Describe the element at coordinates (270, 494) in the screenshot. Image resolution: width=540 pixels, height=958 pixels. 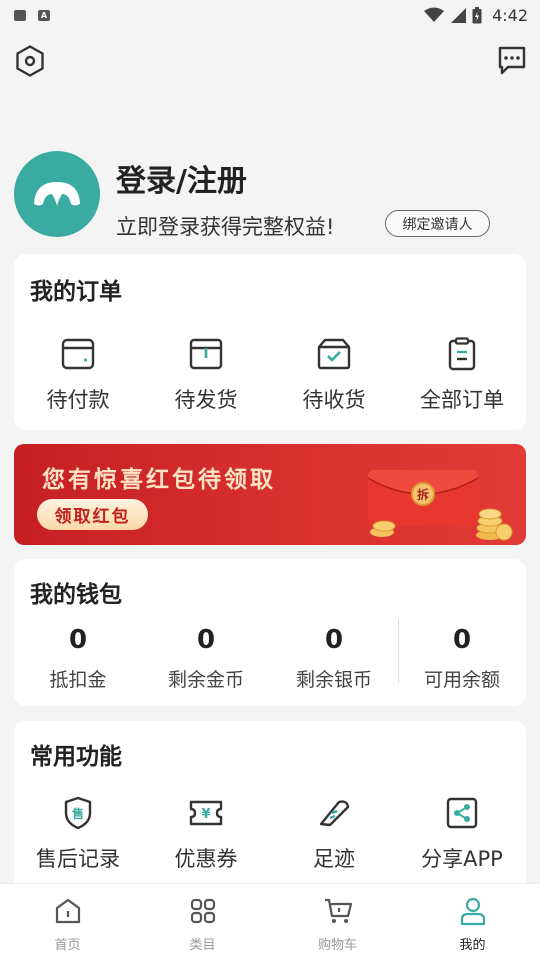
I see `red-packet-banner: 您有惊喜红包待领取 领取红包 拆` at that location.